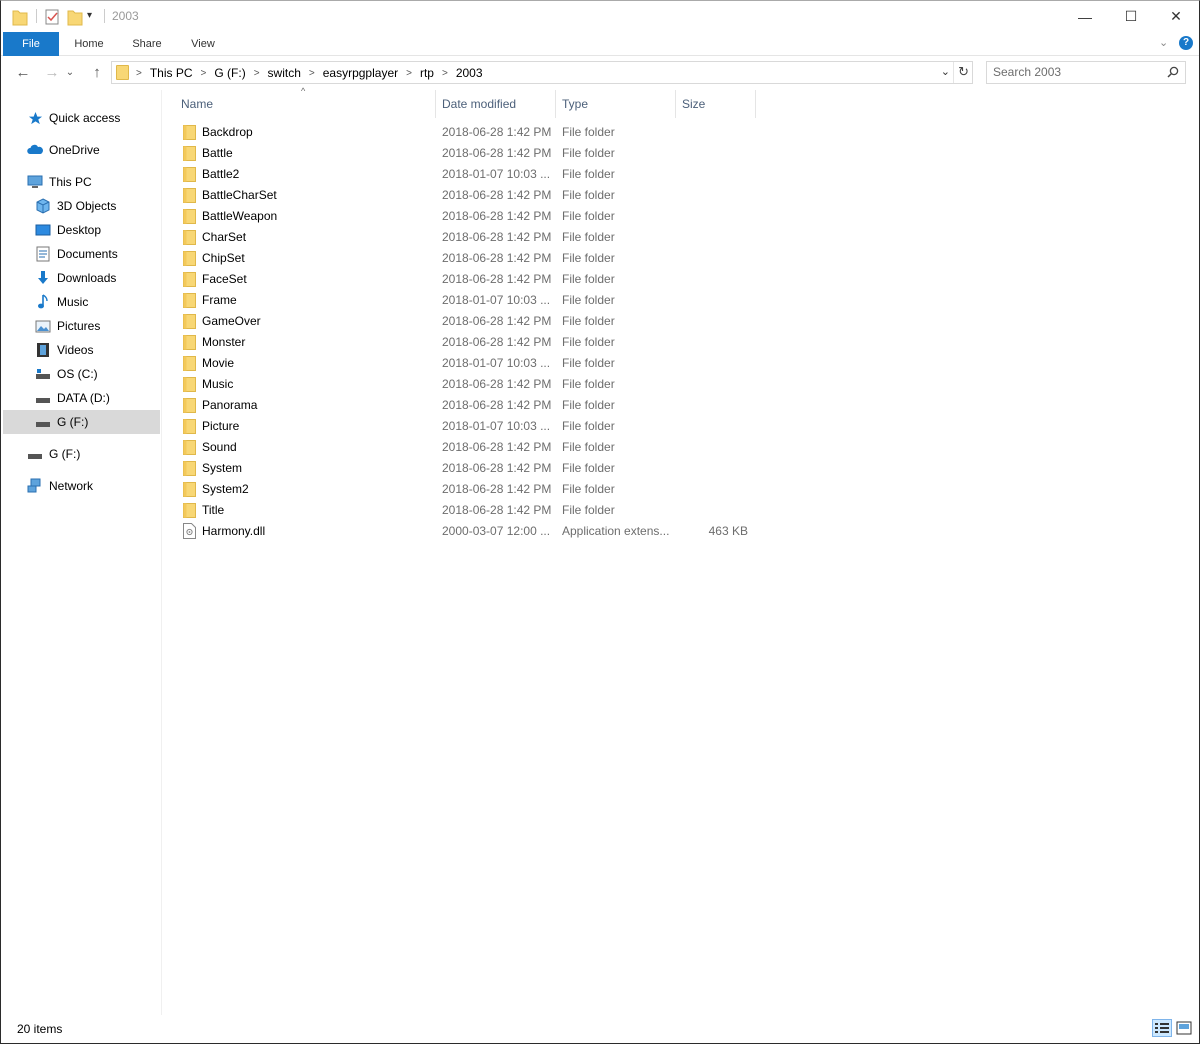 The height and width of the screenshot is (1044, 1200). What do you see at coordinates (89, 19) in the screenshot?
I see `customize-toolbar-icon: ▾` at bounding box center [89, 19].